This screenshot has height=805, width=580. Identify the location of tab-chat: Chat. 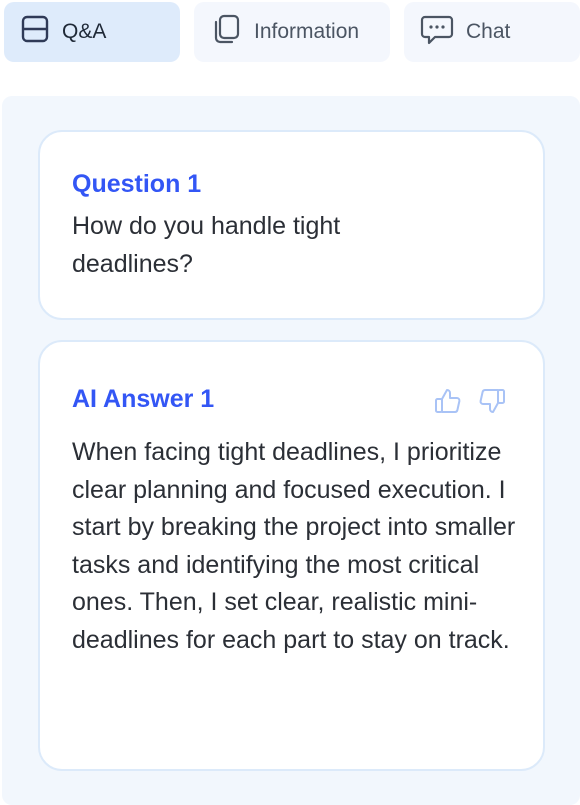
(492, 32).